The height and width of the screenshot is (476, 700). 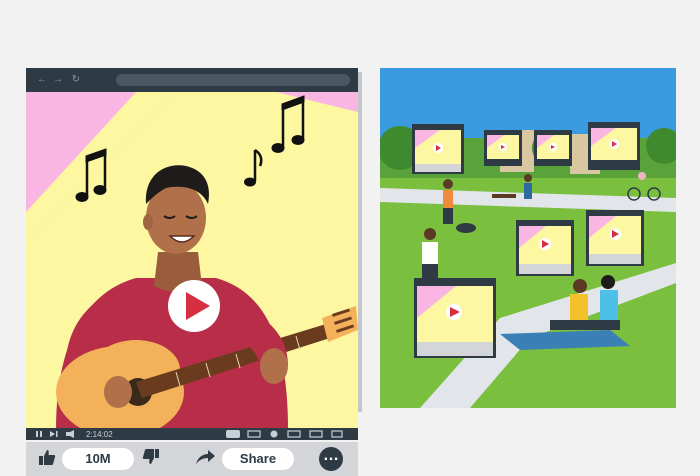 What do you see at coordinates (58, 80) in the screenshot?
I see `arrow-right-icon: →` at bounding box center [58, 80].